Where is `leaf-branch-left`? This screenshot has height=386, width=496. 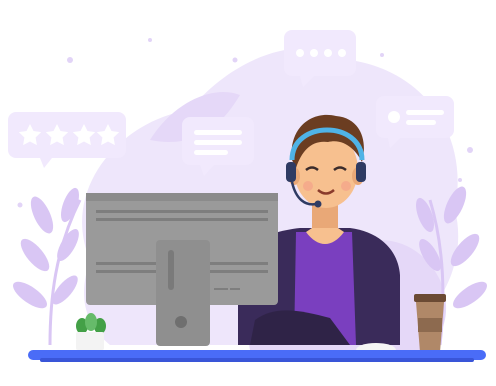
leaf-branch-left is located at coordinates (47, 266).